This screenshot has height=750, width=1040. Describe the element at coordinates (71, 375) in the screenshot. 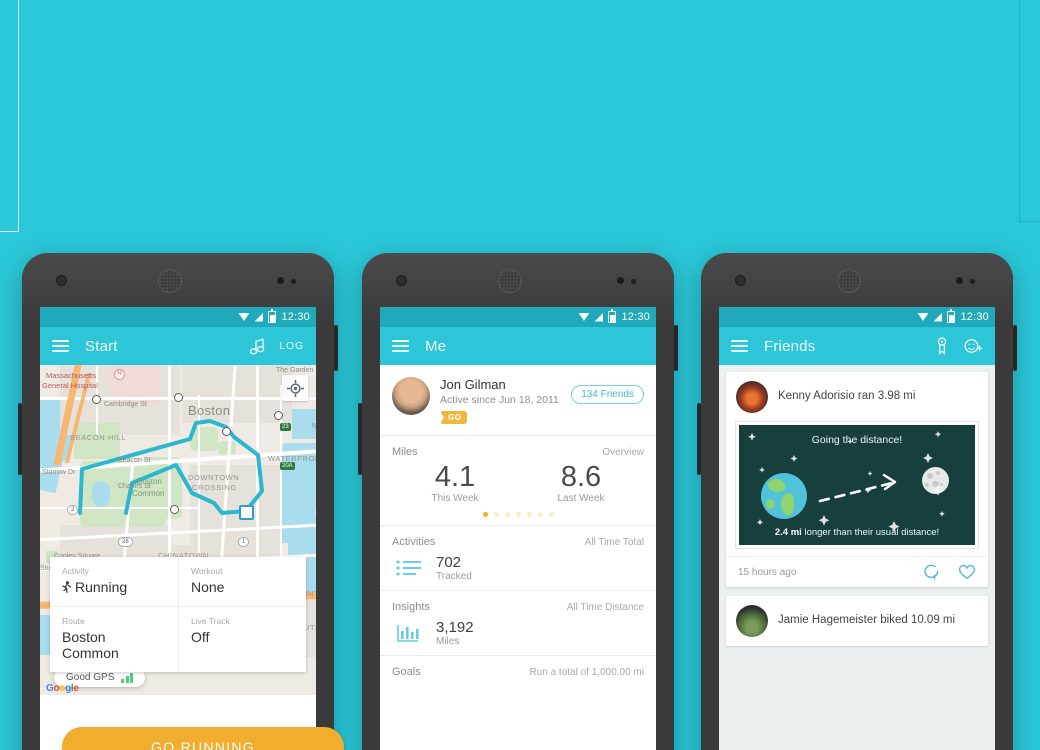

I see `map-label: Massachusetts` at that location.